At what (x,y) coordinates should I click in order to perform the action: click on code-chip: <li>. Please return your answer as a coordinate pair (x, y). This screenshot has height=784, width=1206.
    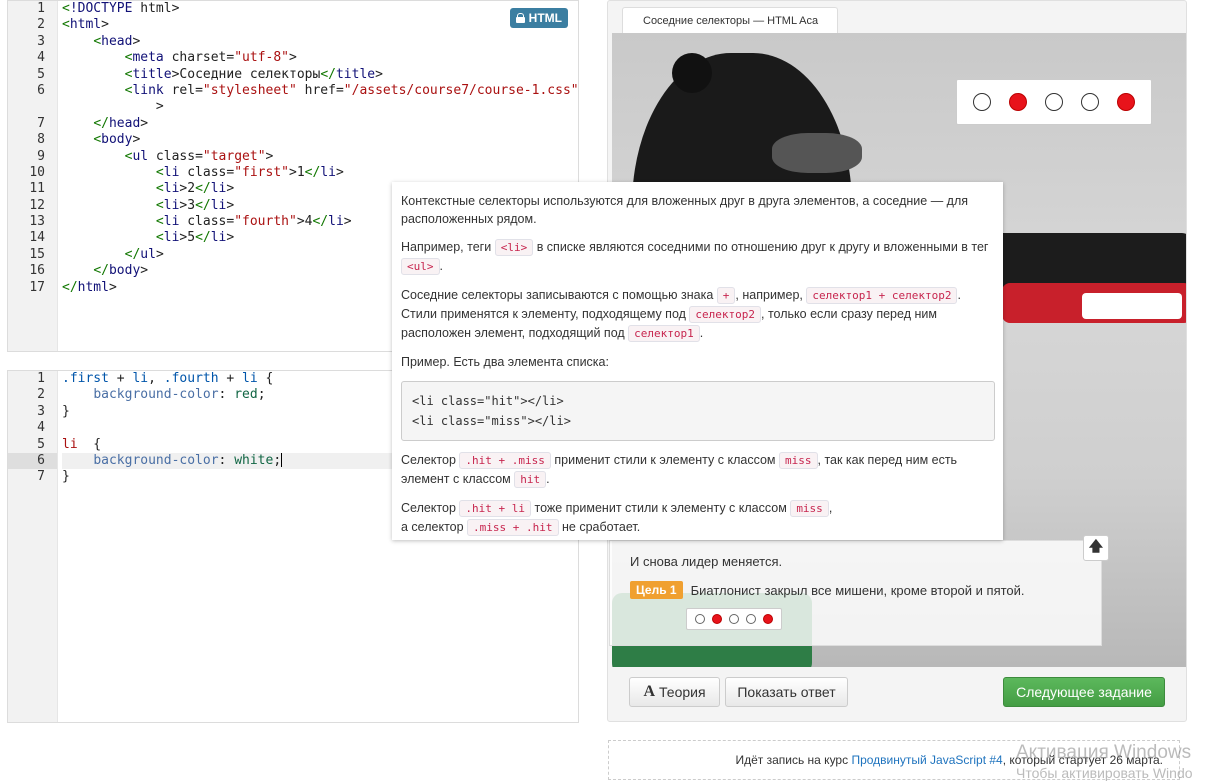
    Looking at the image, I should click on (514, 247).